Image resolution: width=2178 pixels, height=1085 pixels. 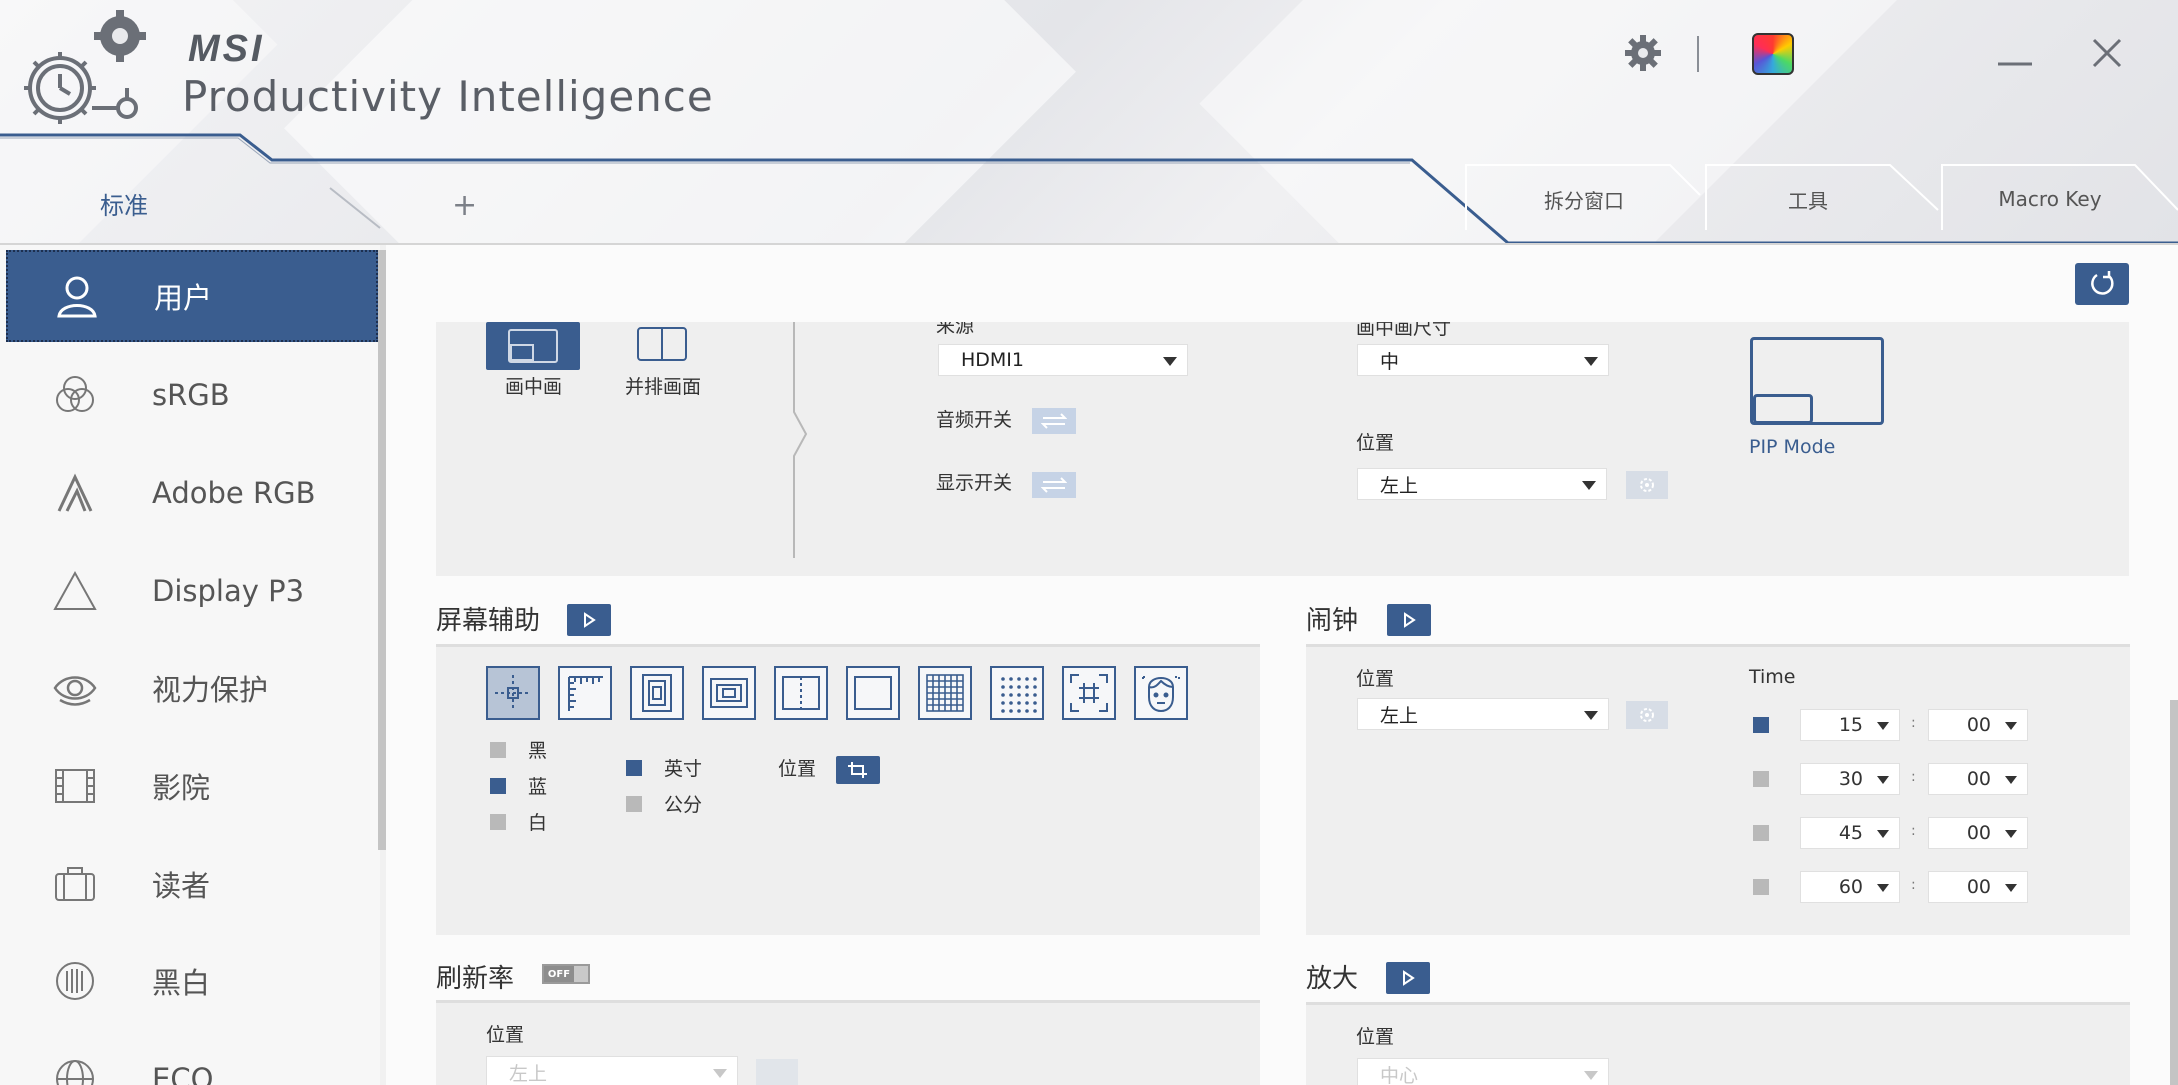 What do you see at coordinates (634, 768) in the screenshot?
I see `unit-inch-checkbox` at bounding box center [634, 768].